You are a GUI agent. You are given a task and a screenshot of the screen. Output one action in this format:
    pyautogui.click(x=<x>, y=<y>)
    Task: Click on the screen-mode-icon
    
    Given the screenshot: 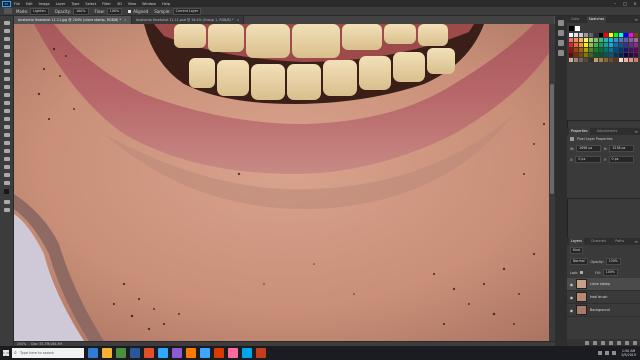 What is the action you would take?
    pyautogui.click(x=7, y=210)
    